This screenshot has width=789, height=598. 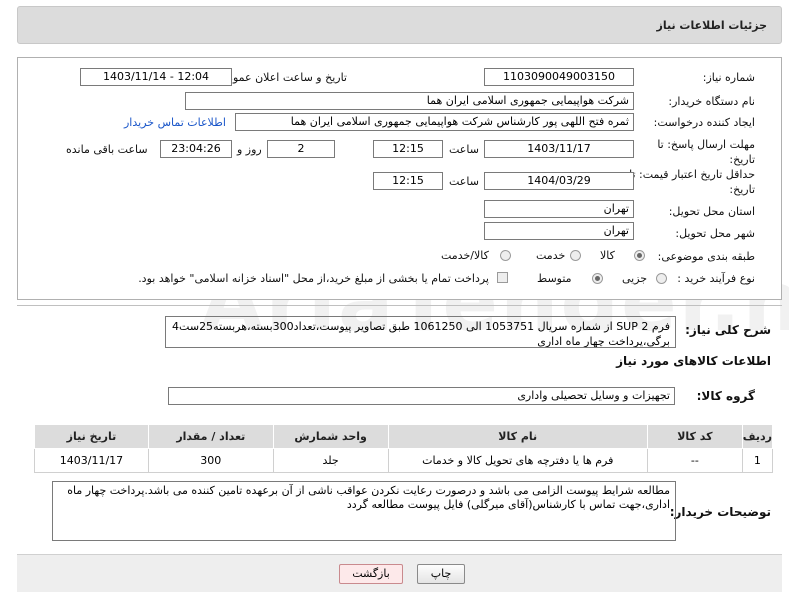 I want to click on cell-item-name: فرم ها یا دفترچه های تحویل کالا و خدمات, so click(x=517, y=460).